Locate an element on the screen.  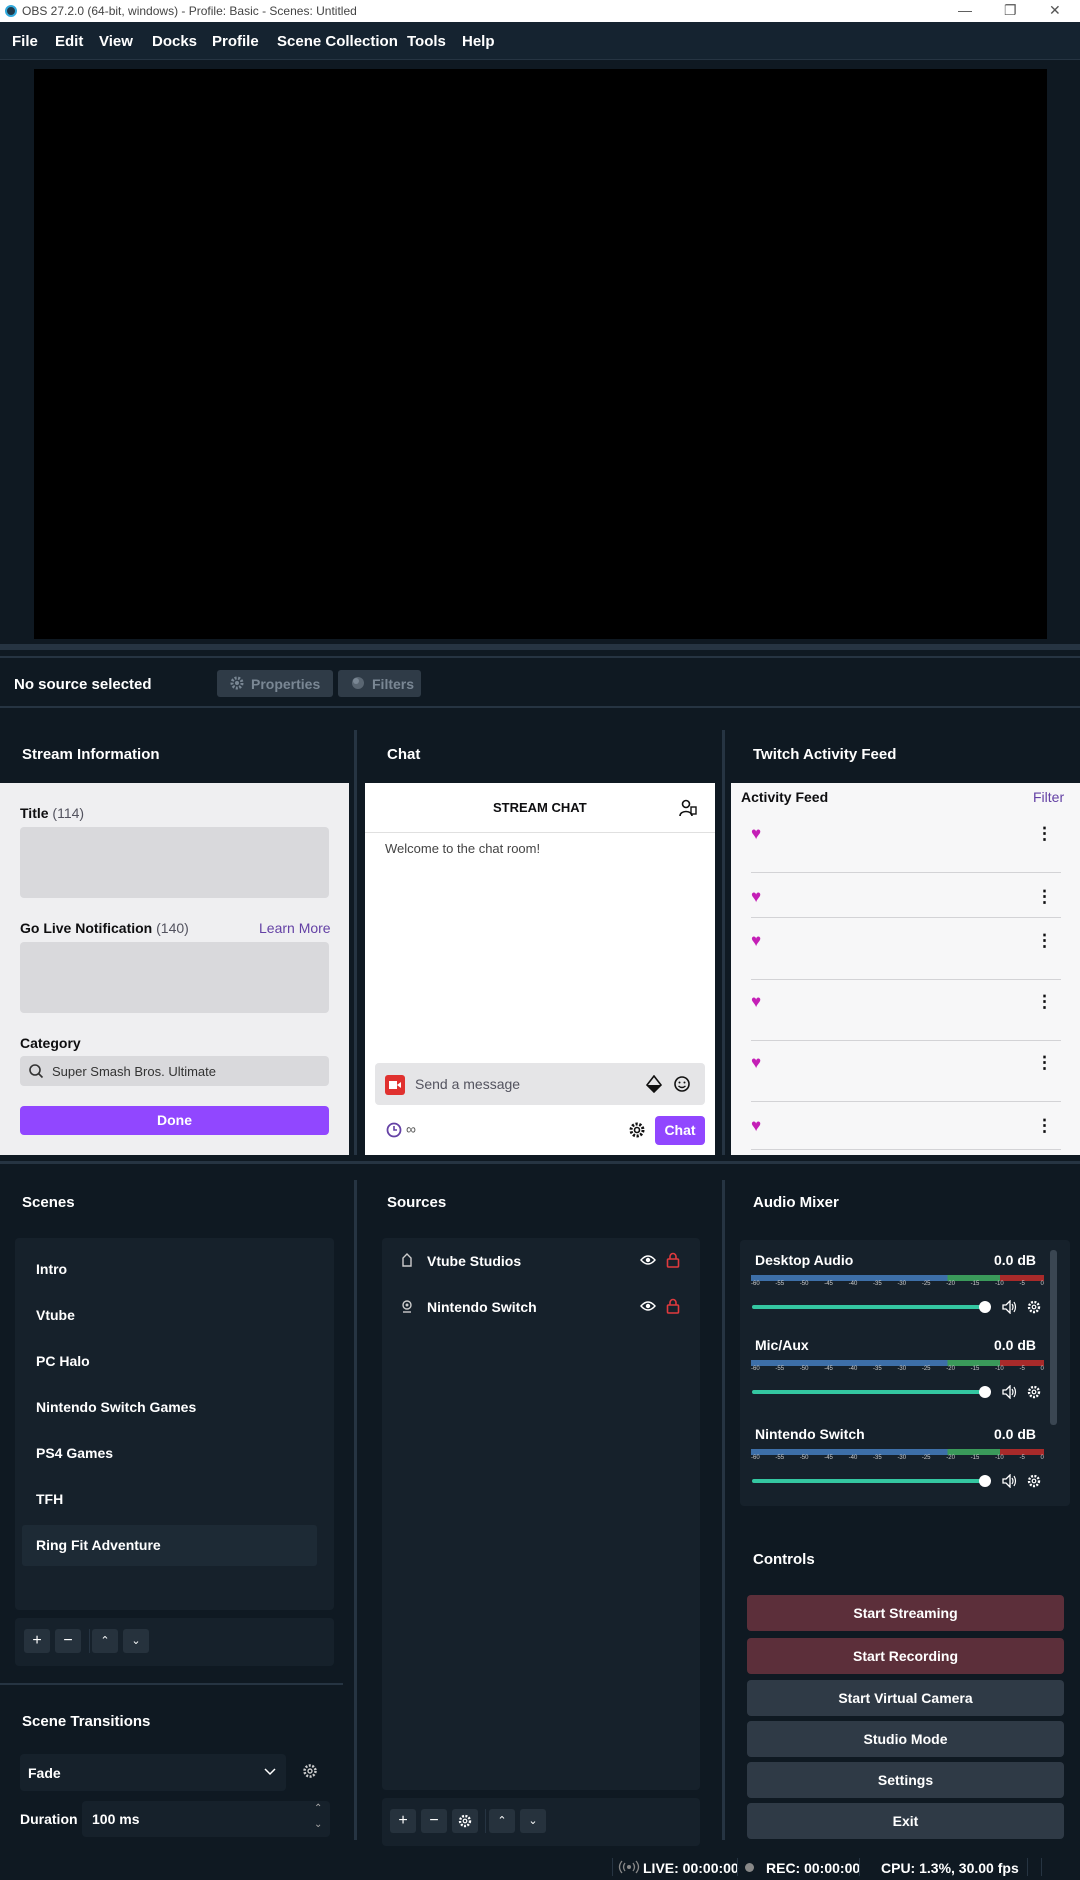
source-move-down-button: ⌄ is located at coordinates (533, 1821).